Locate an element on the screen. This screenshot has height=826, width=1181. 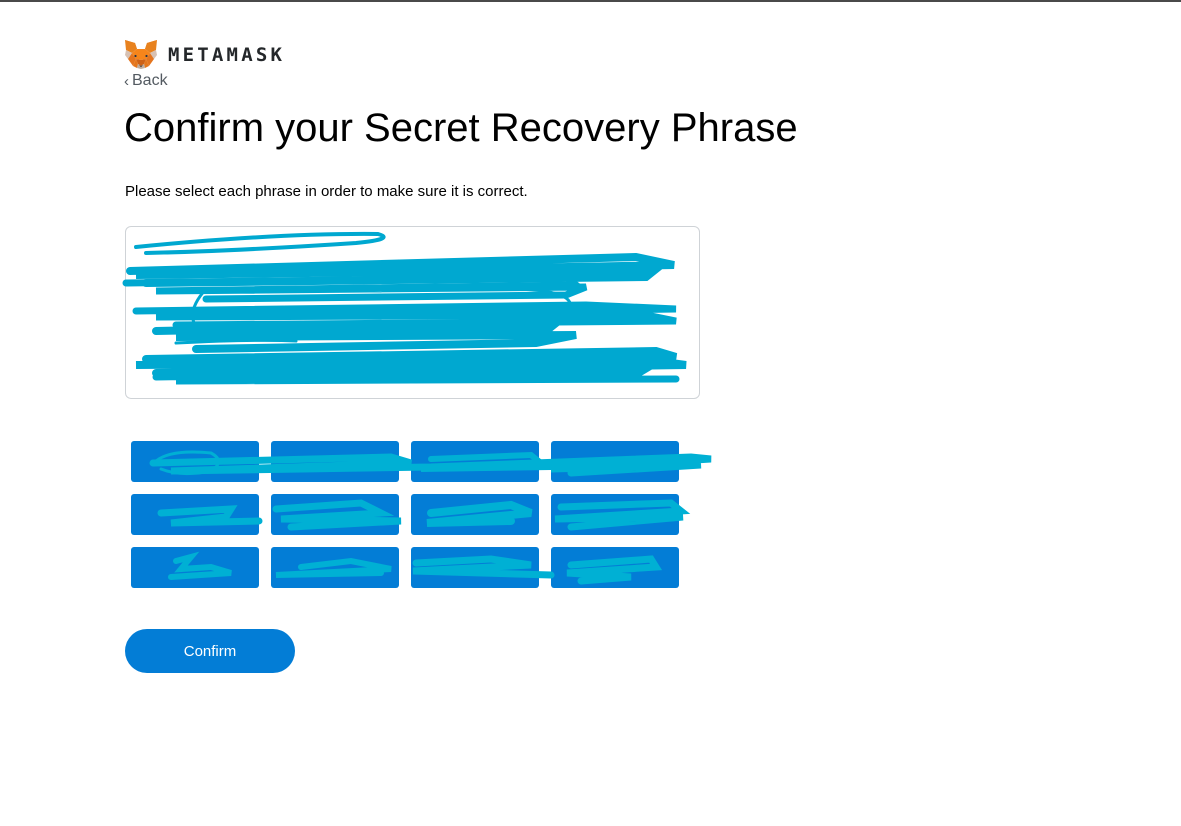
page-title: Confirm your Secret Recovery Phrase is located at coordinates (461, 128).